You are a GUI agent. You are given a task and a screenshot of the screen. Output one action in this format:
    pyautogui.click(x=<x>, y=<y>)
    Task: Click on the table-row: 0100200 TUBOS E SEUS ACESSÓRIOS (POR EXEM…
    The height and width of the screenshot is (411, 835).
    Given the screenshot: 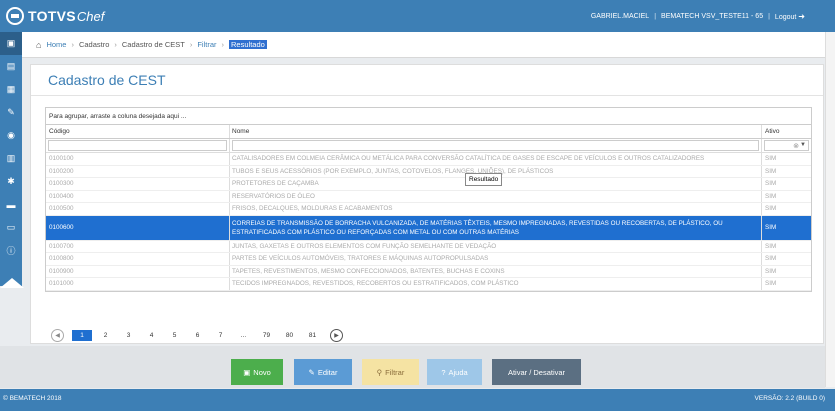 What is the action you would take?
    pyautogui.click(x=428, y=171)
    